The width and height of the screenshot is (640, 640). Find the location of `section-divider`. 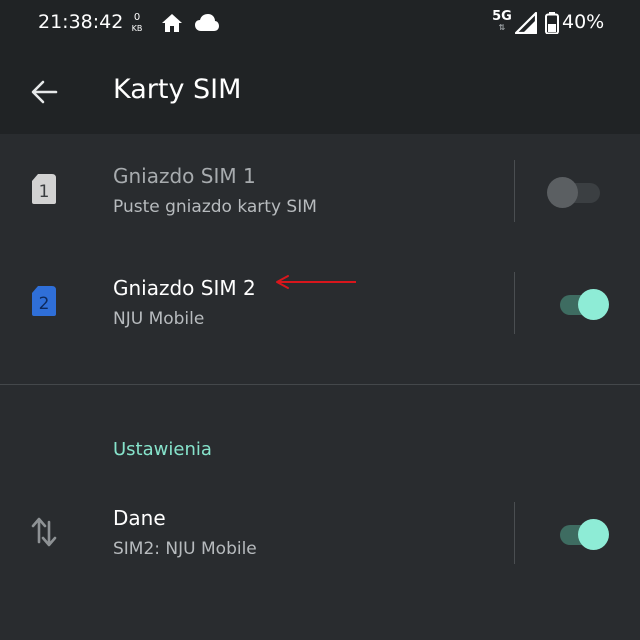

section-divider is located at coordinates (320, 384).